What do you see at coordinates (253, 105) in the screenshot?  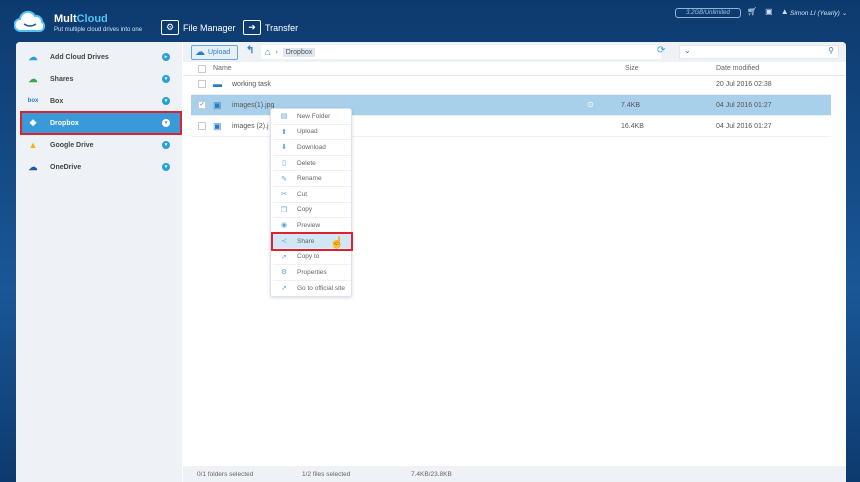 I see `file-name: images(1).jpg` at bounding box center [253, 105].